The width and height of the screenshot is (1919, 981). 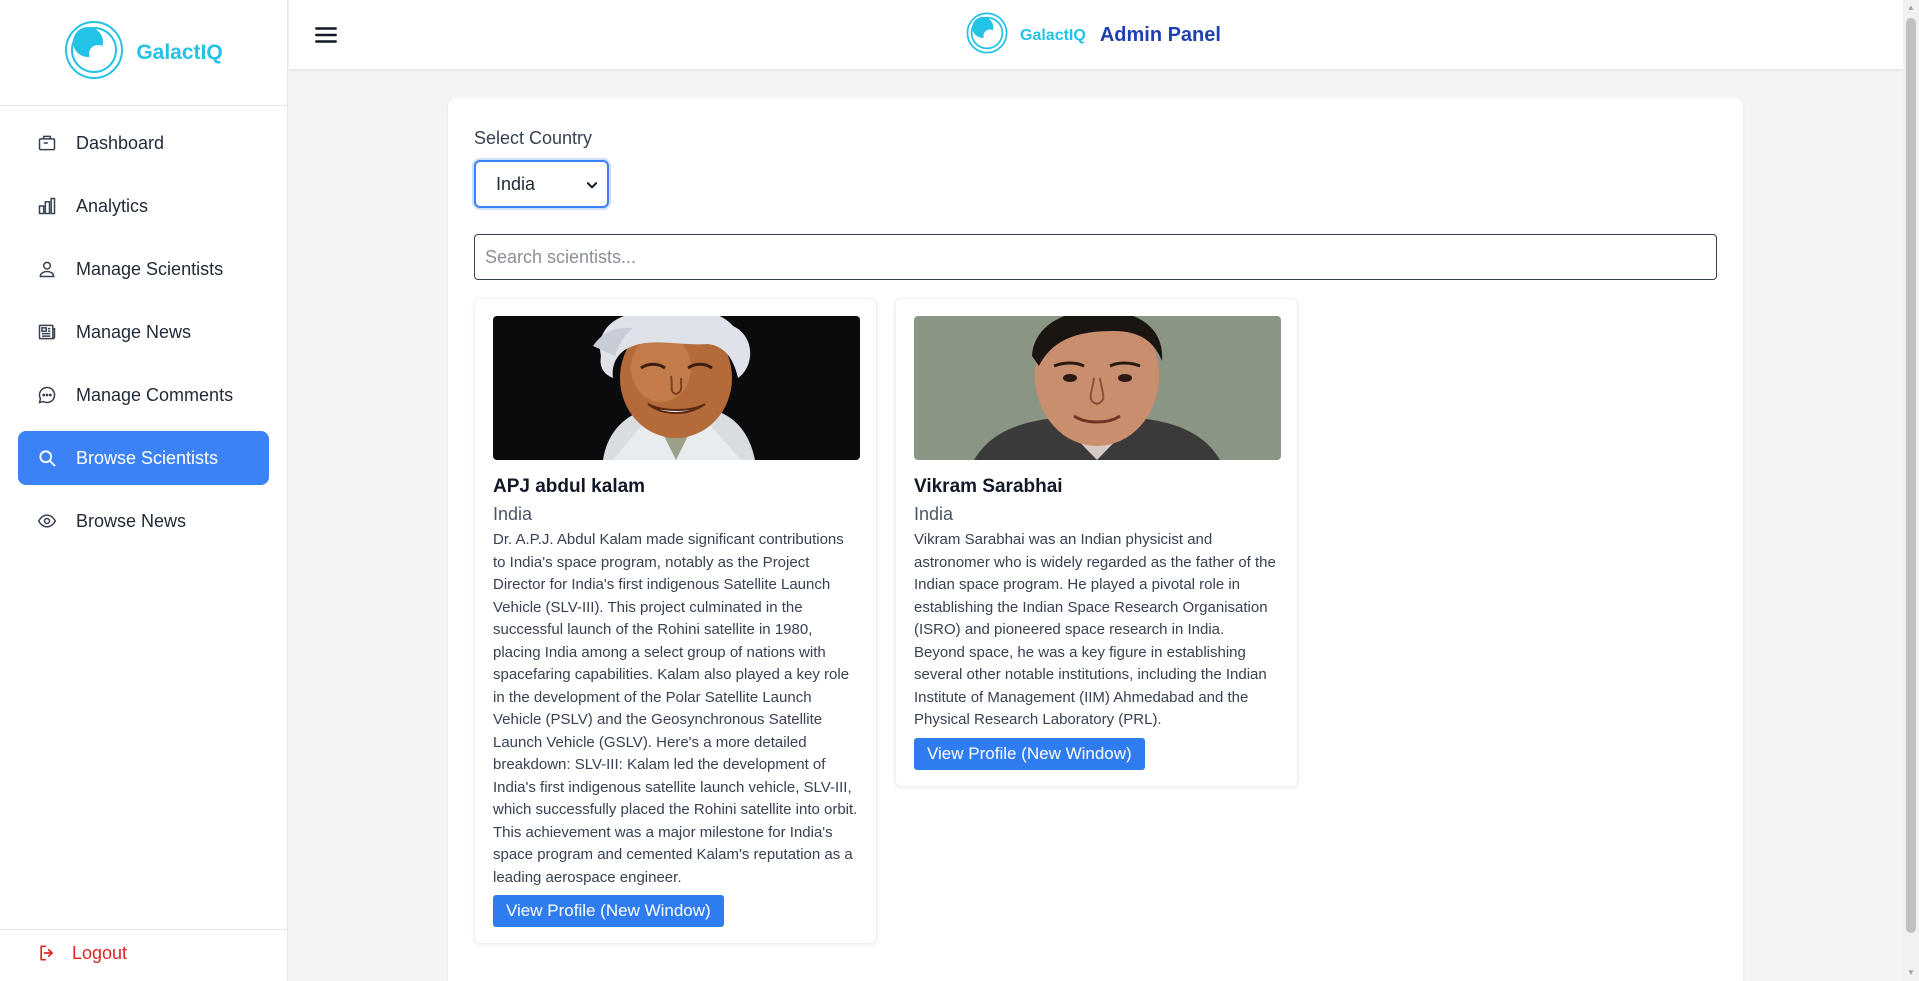 I want to click on page-title: Admin Panel, so click(x=1160, y=35).